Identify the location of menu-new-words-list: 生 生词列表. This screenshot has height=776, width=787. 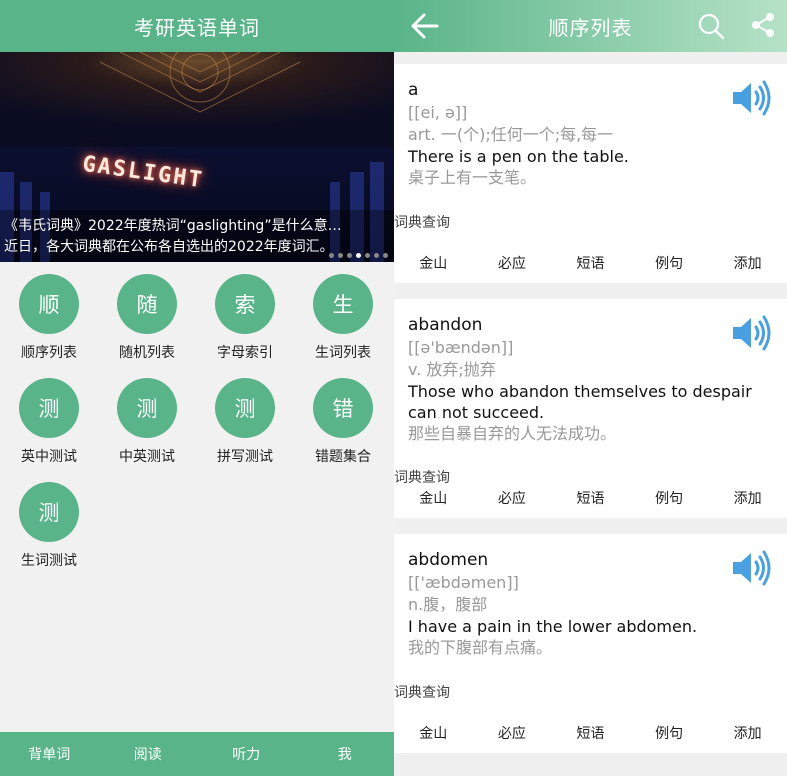
(343, 318).